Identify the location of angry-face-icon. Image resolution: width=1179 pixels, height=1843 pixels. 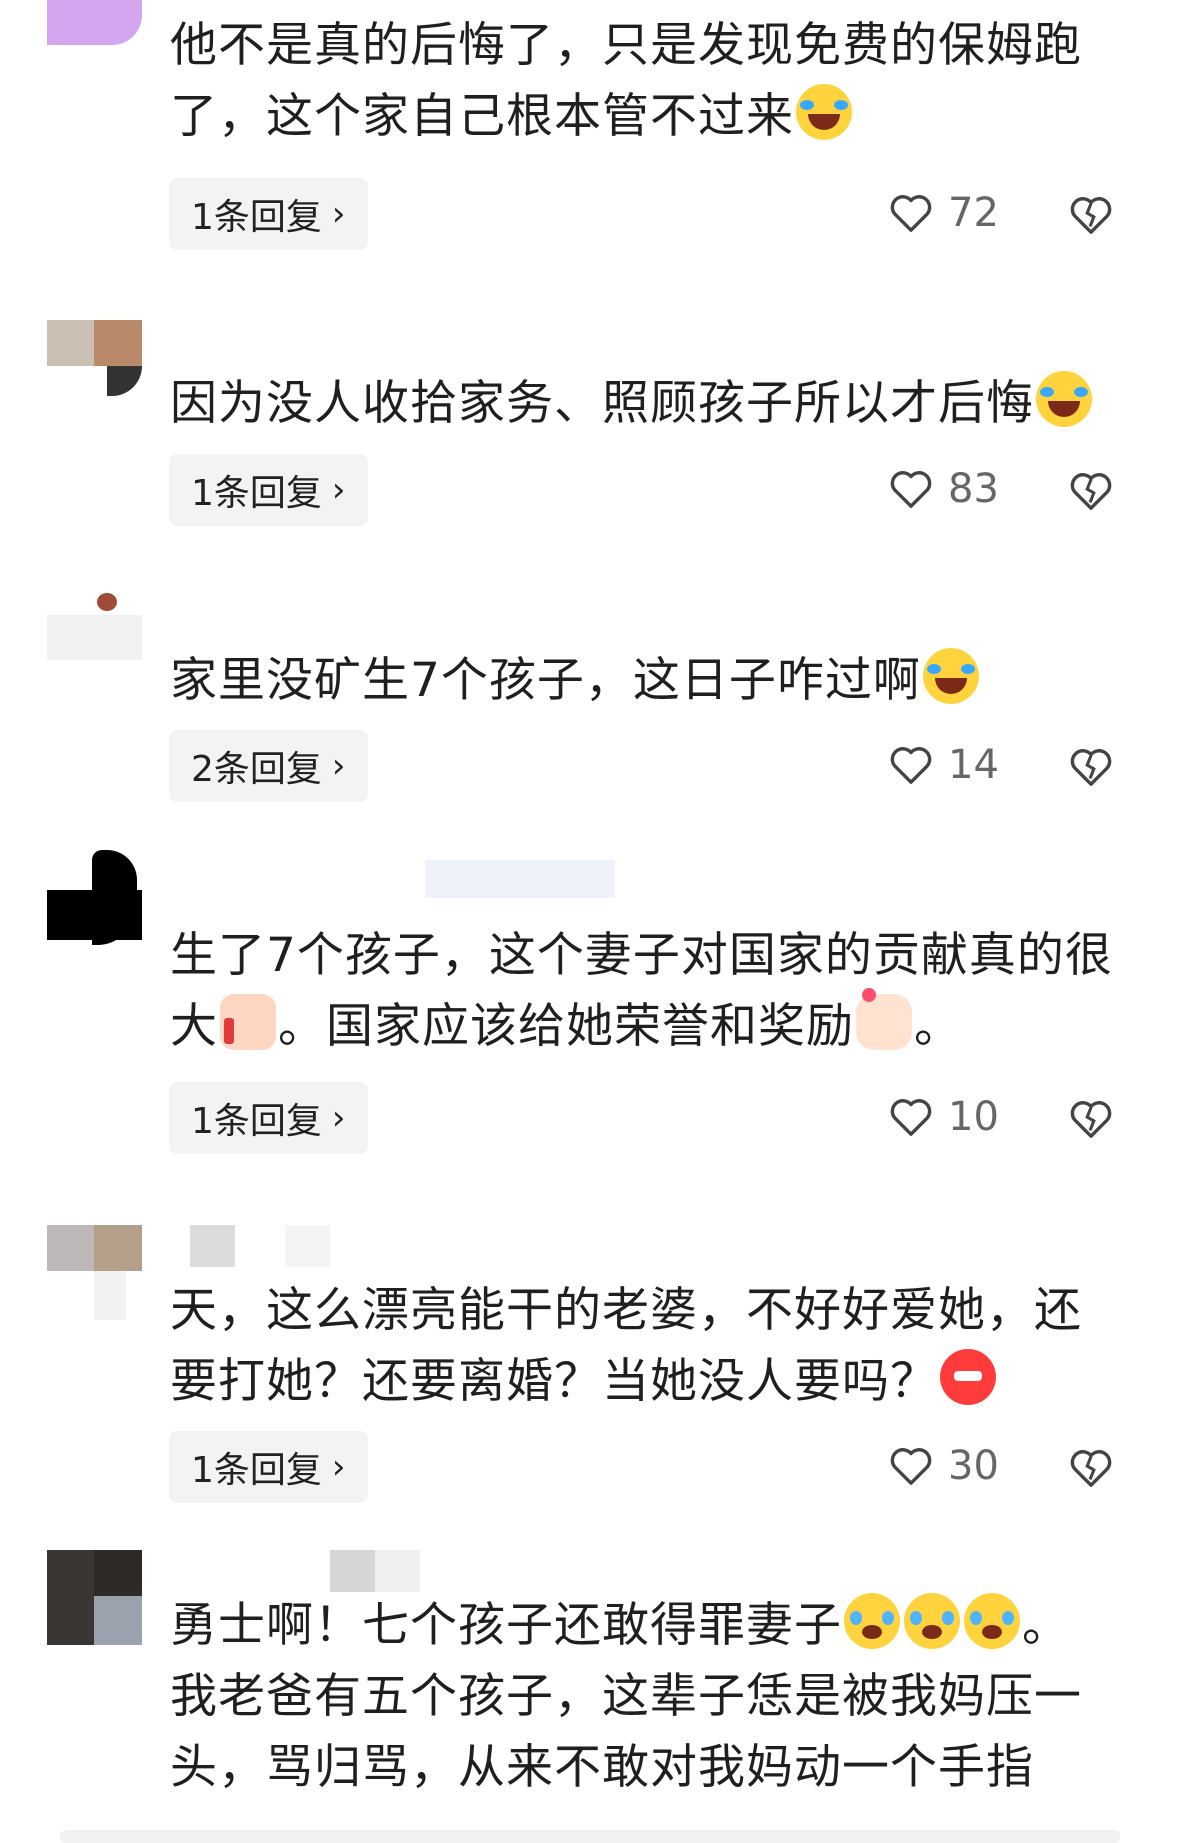
(968, 1377).